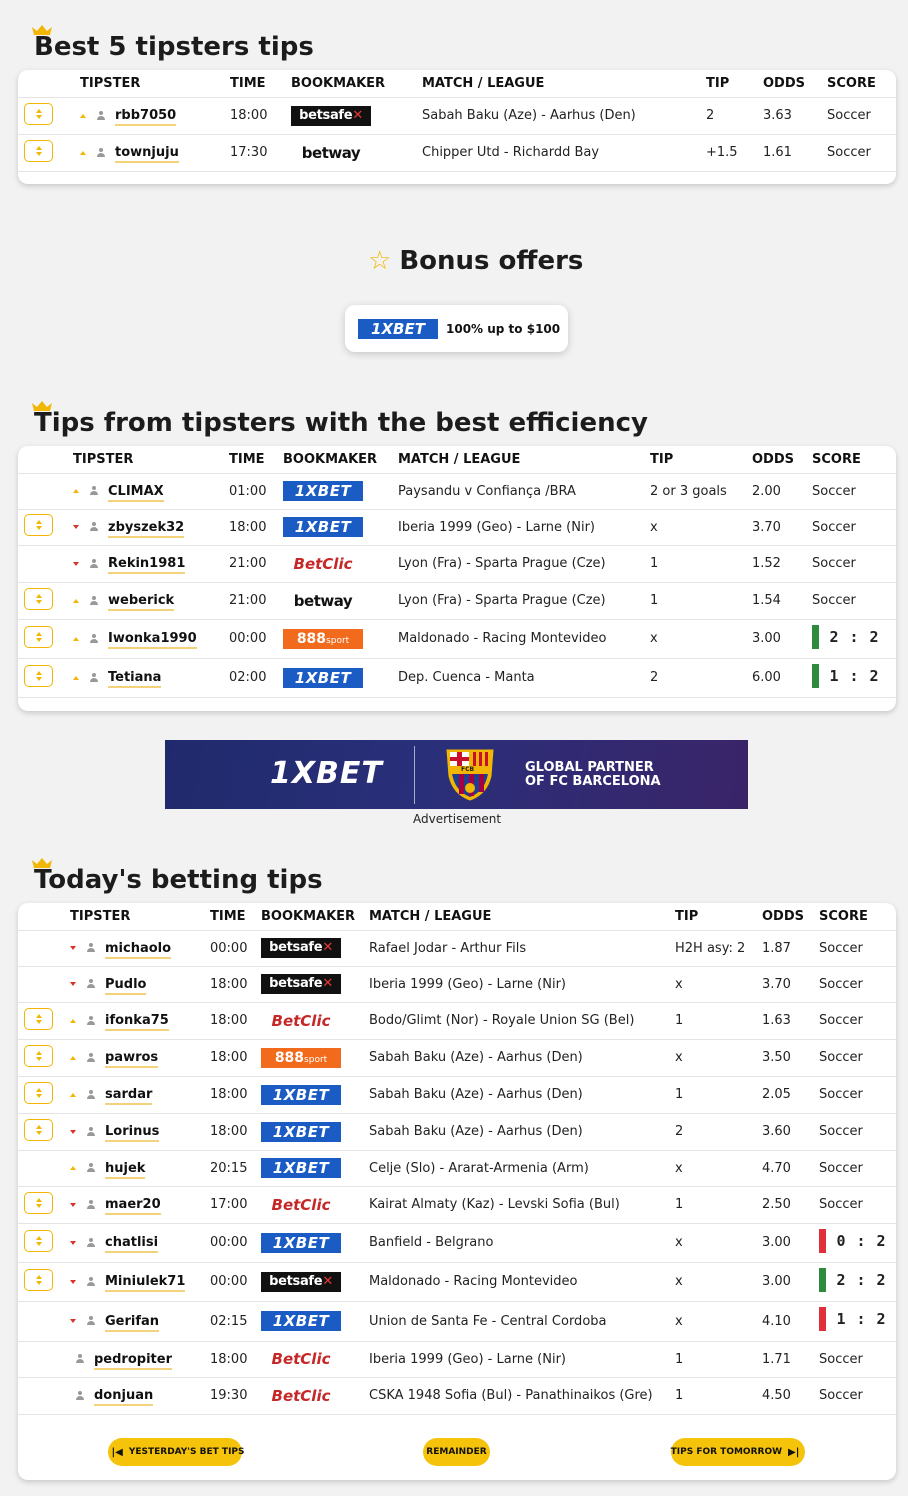  I want to click on tipster-link: chatlisi, so click(132, 1244).